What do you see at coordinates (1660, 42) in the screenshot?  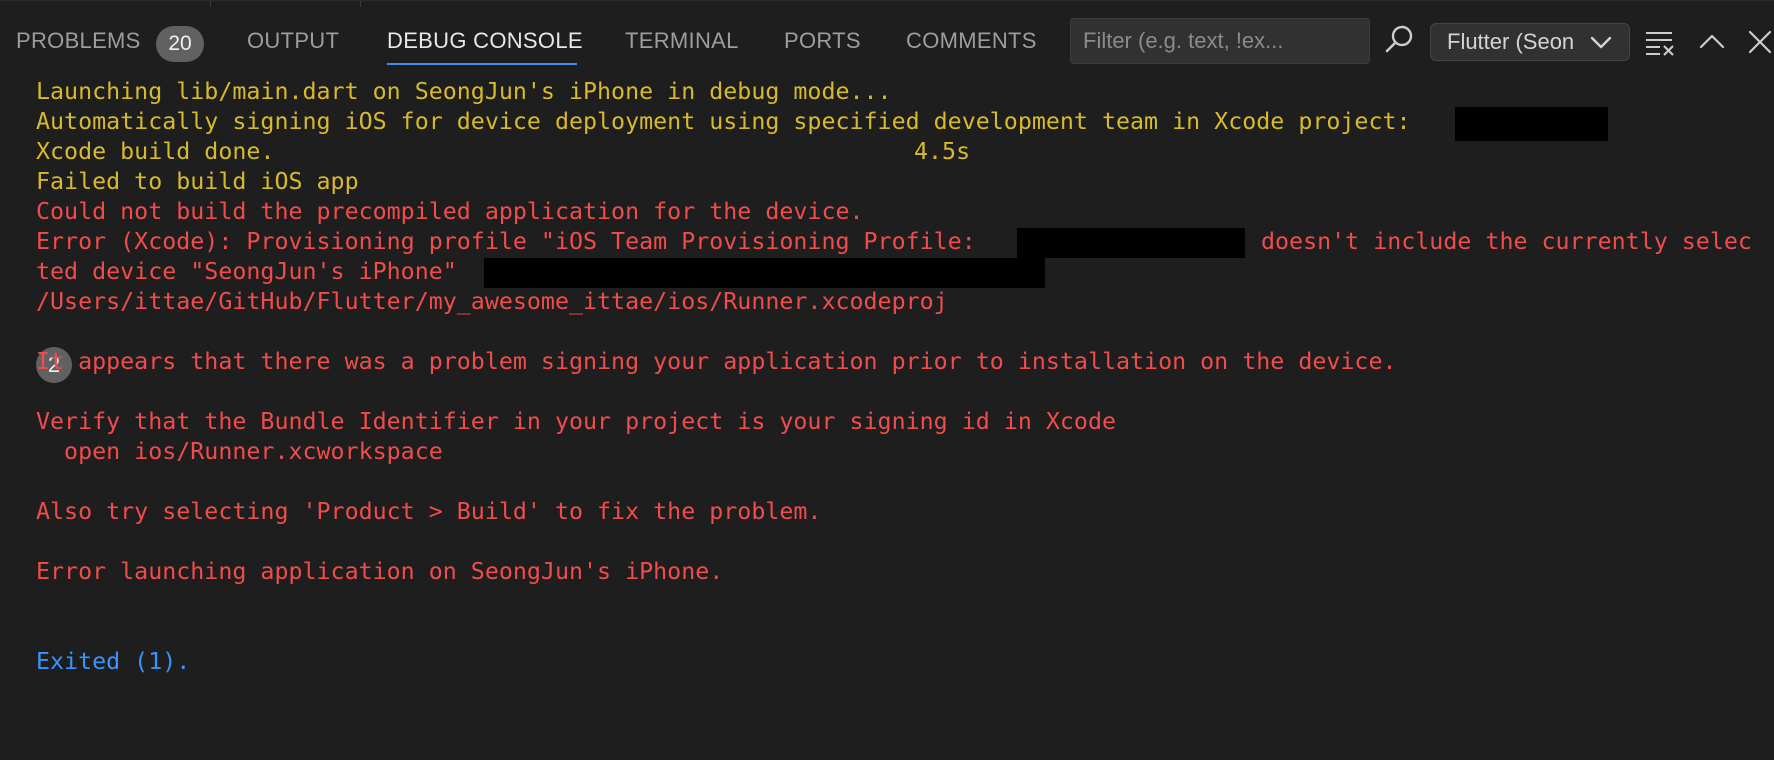 I see `clear-console-icon` at bounding box center [1660, 42].